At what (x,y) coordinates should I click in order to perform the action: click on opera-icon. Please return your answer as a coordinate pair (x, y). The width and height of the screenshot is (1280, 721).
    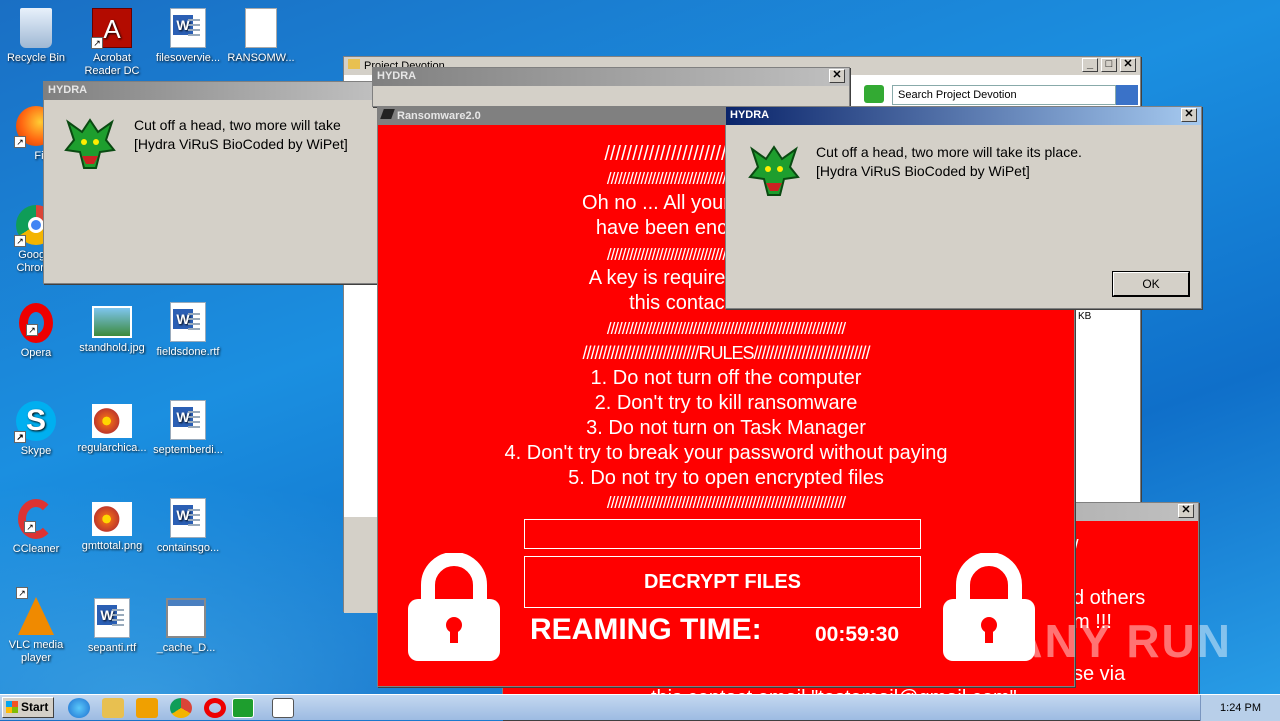
    Looking at the image, I should click on (215, 708).